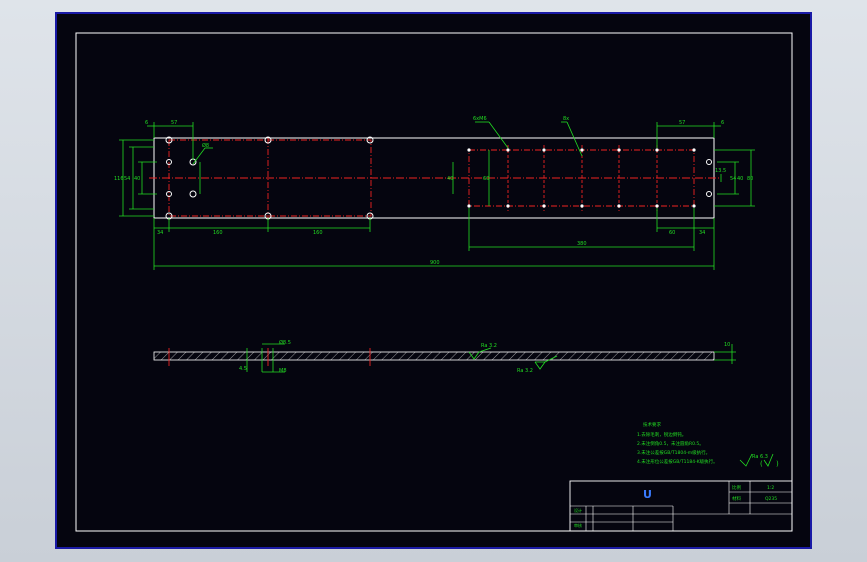 Image resolution: width=867 pixels, height=562 pixels. Describe the element at coordinates (672, 233) in the screenshot. I see `dim-bottom-right-a: 60` at that location.